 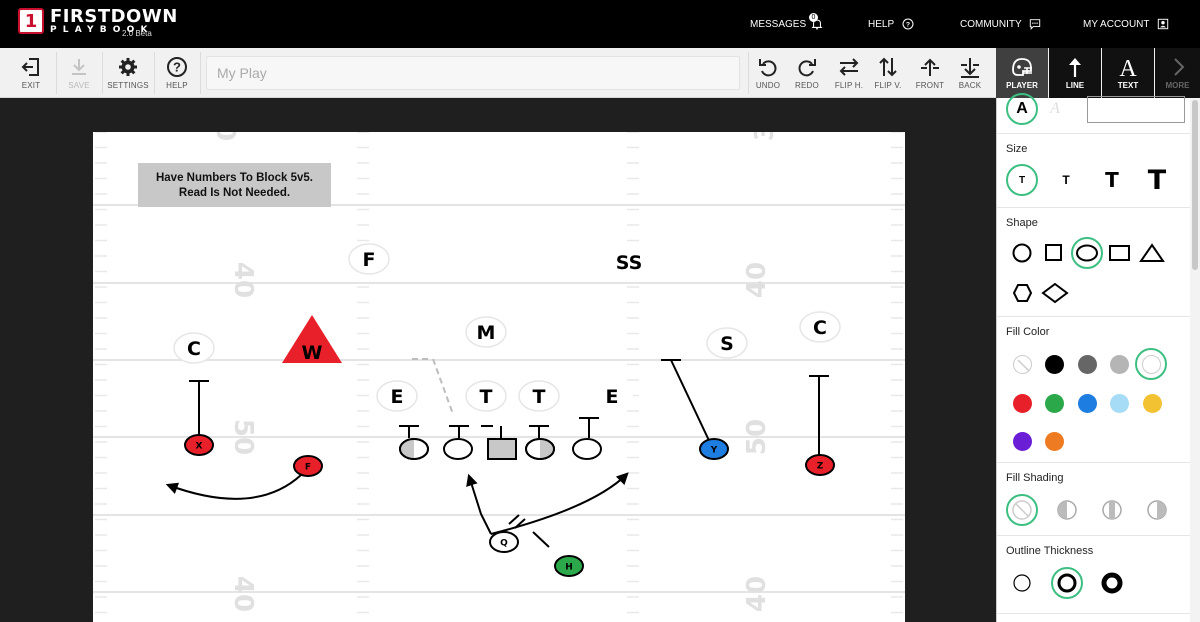 I want to click on send-back-icon, so click(x=970, y=68).